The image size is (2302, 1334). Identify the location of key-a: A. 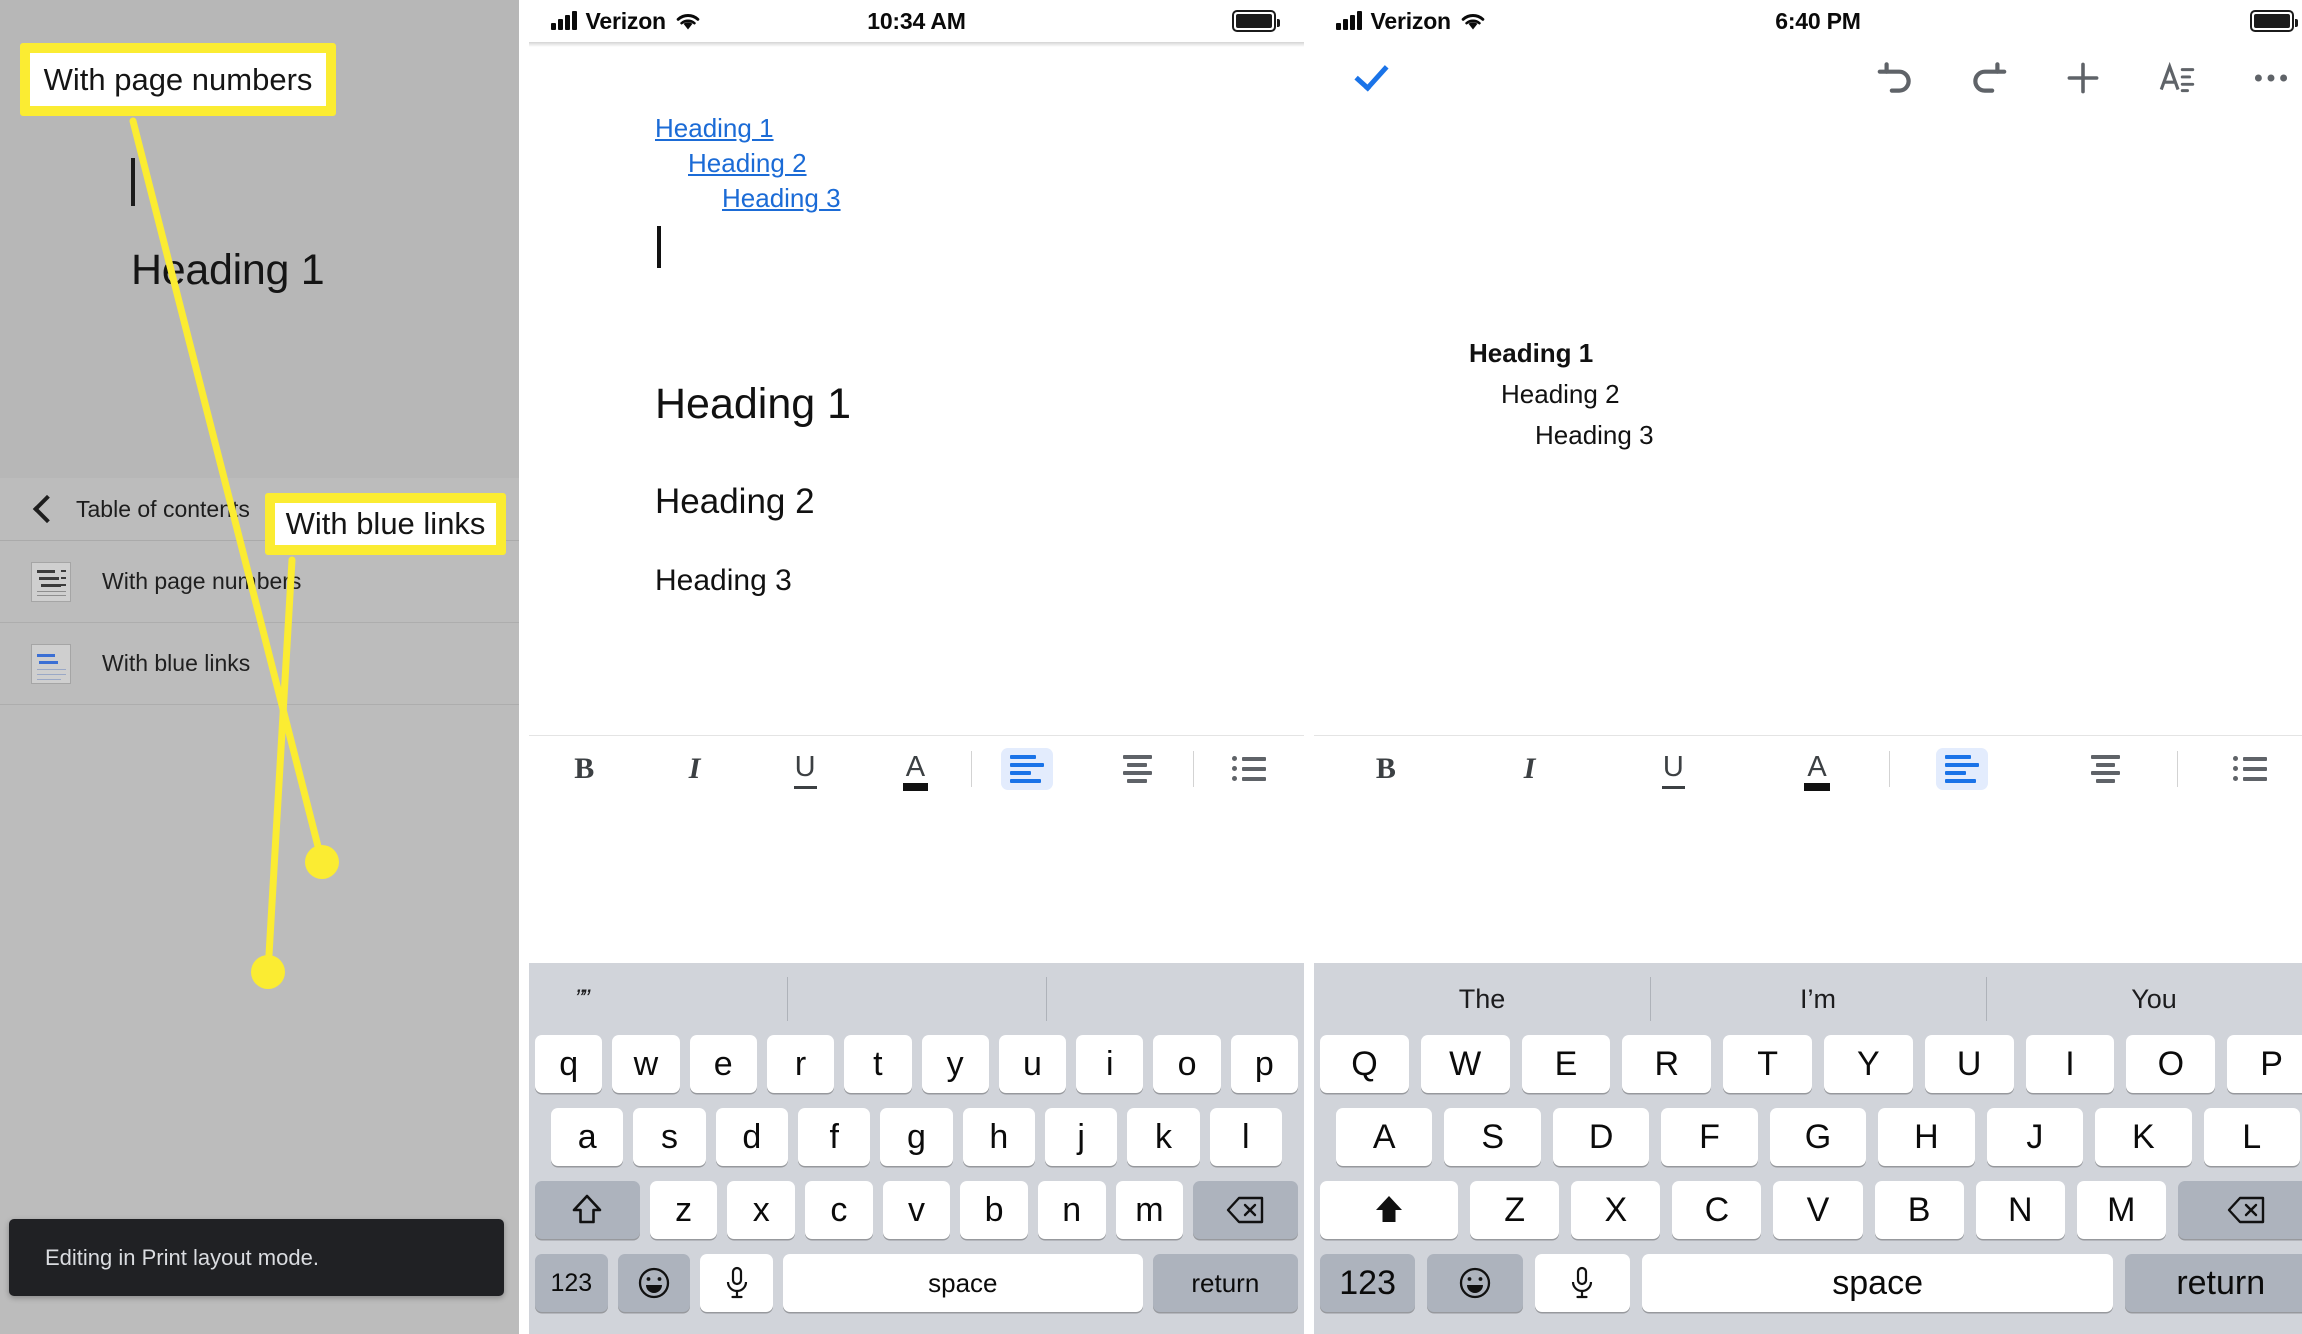
(1384, 1137).